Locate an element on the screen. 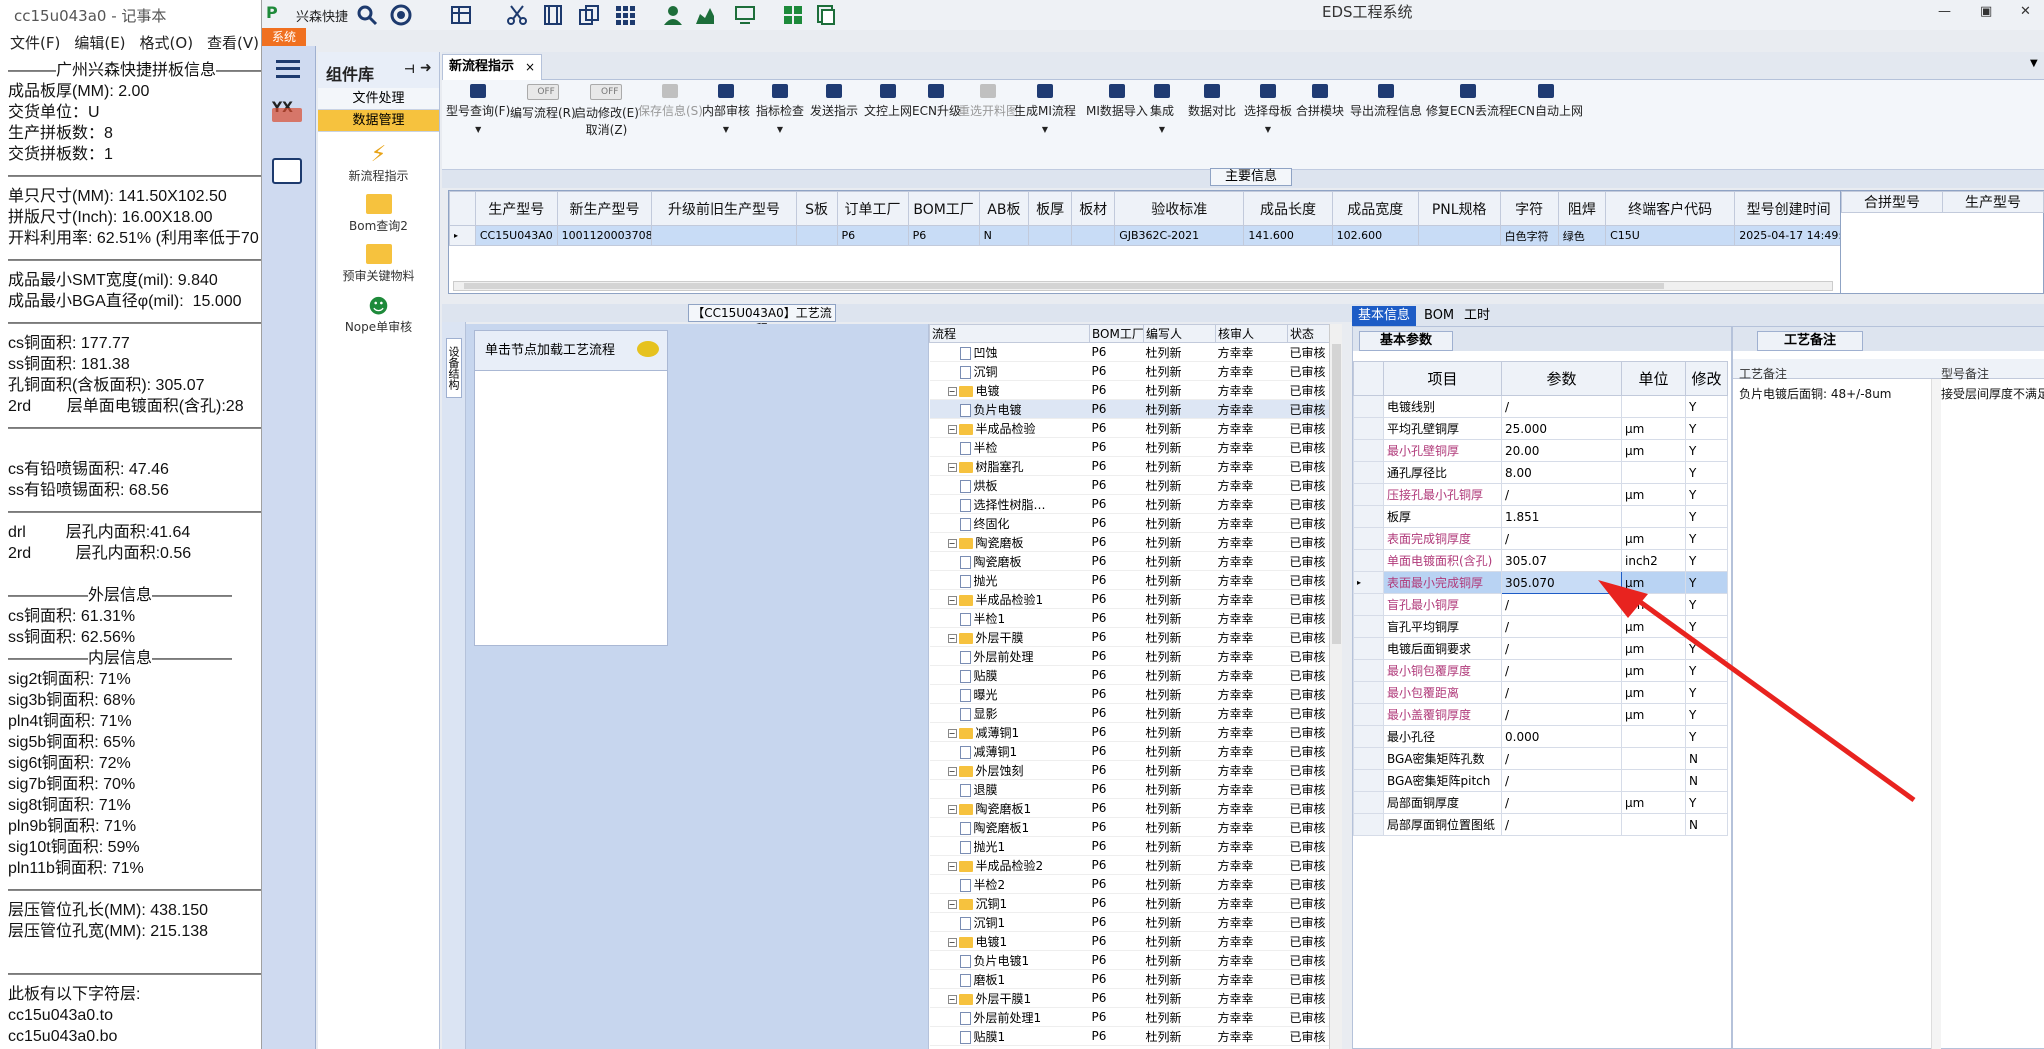  bom-query-item: Bom查询2 is located at coordinates (378, 214).